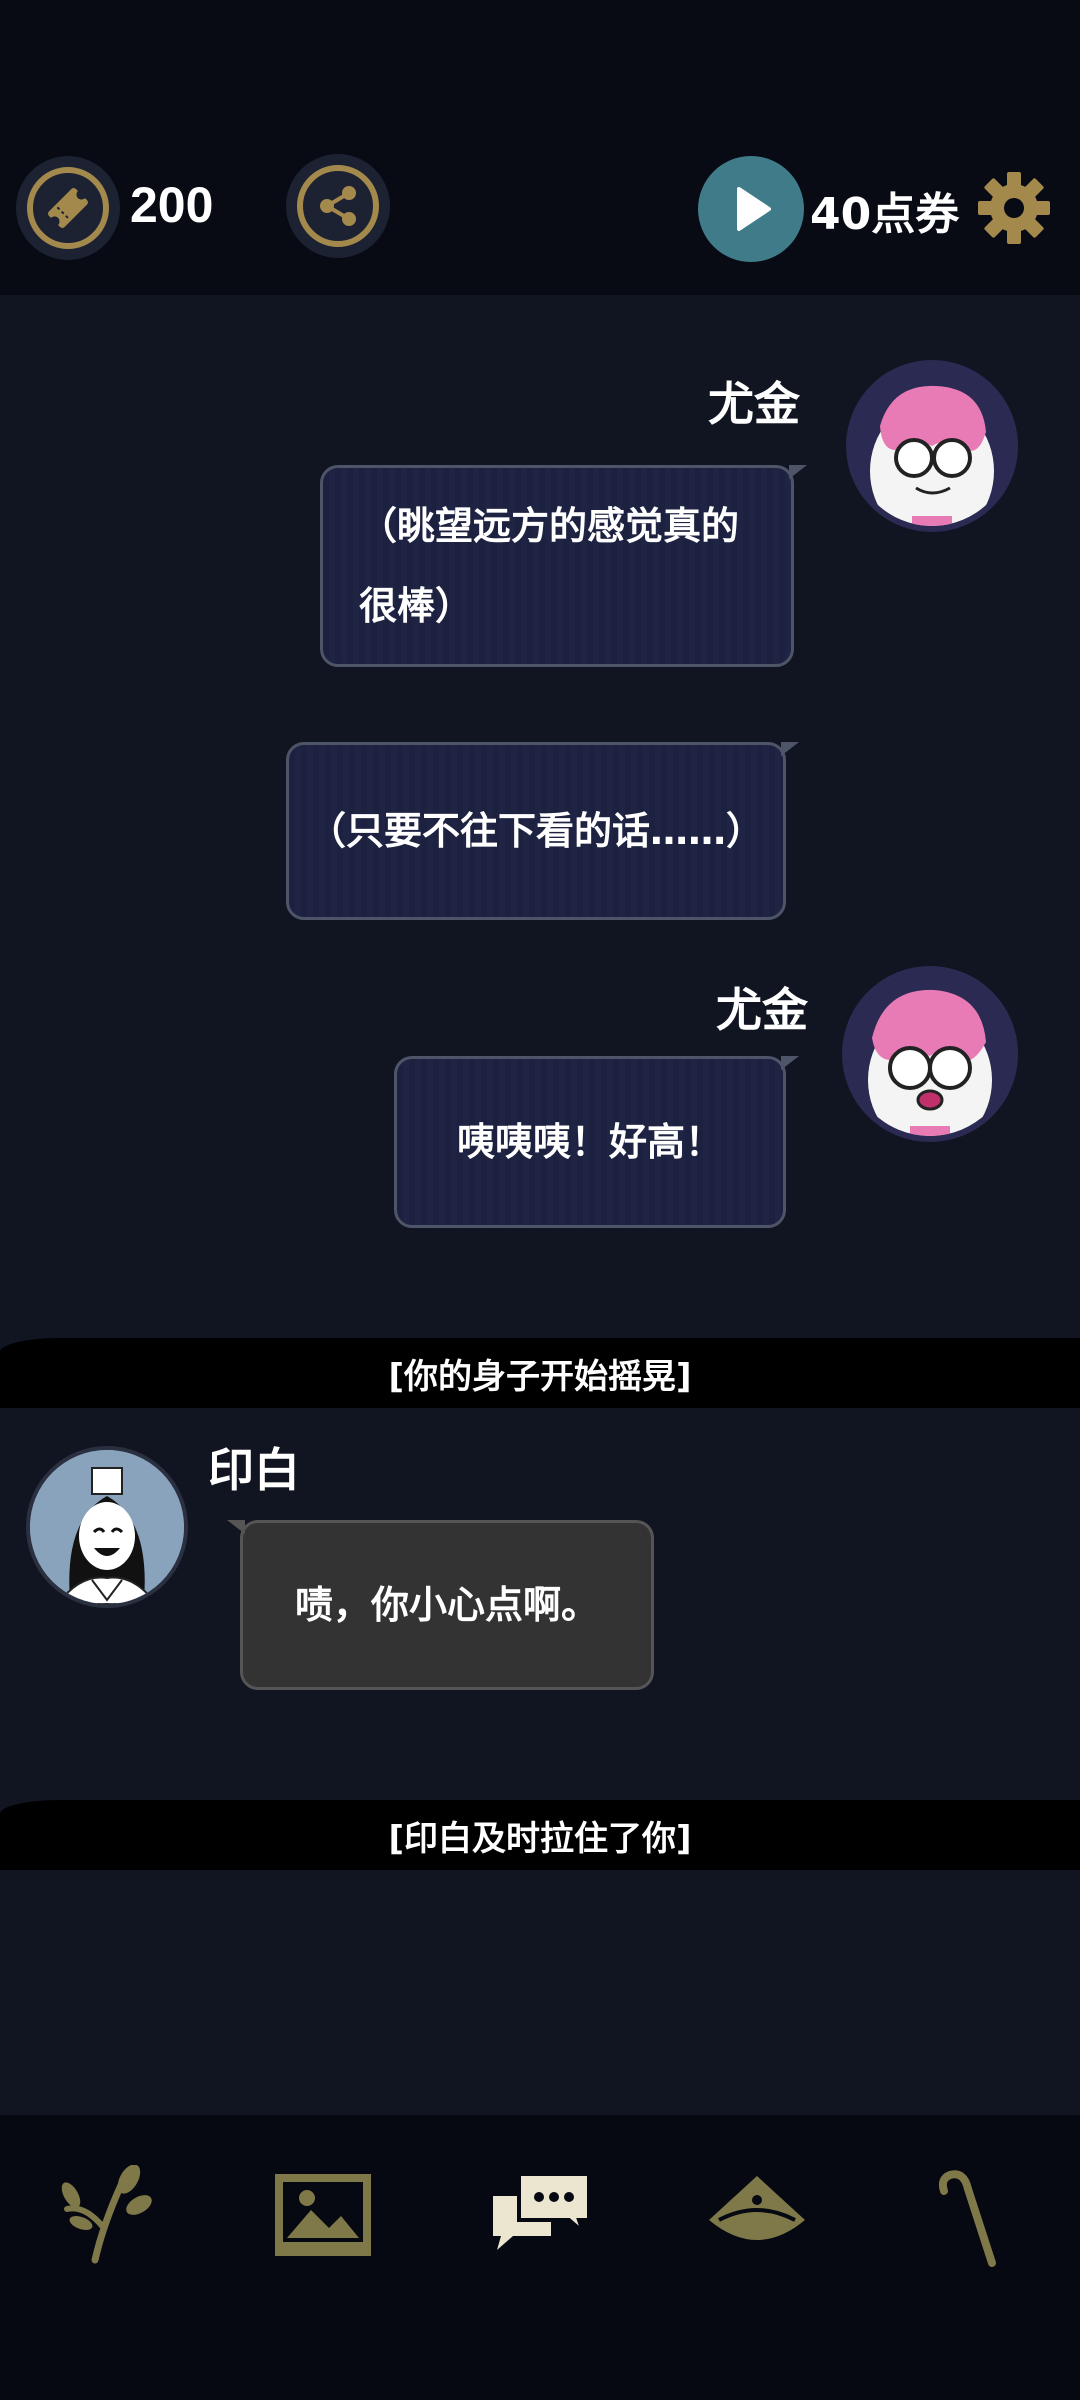 The height and width of the screenshot is (2400, 1080). I want to click on ticket-button, so click(68, 208).